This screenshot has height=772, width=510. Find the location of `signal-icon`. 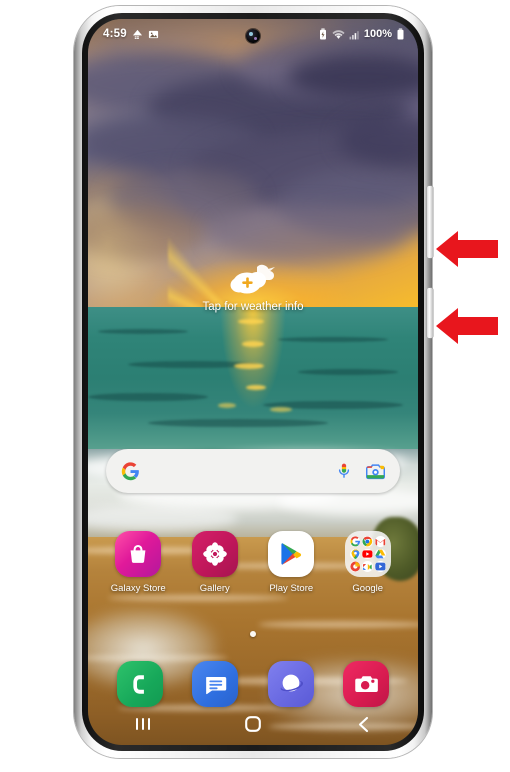

signal-icon is located at coordinates (354, 34).